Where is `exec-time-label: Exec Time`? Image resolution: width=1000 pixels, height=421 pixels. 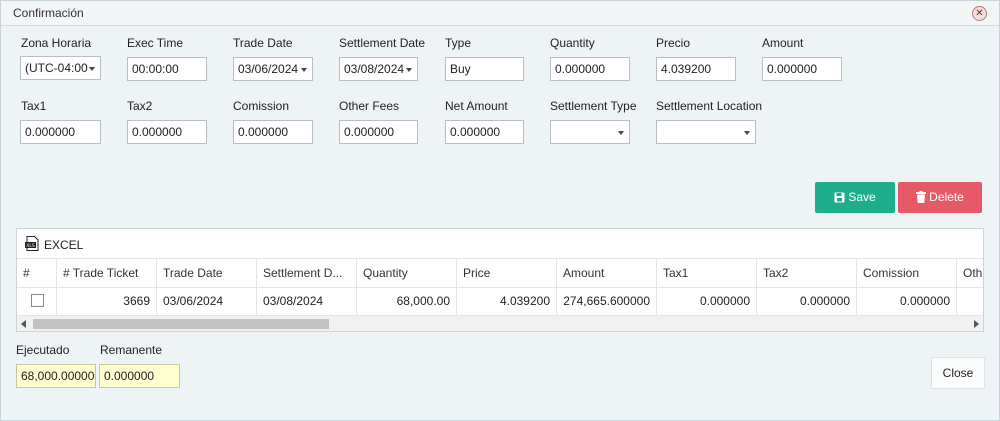
exec-time-label: Exec Time is located at coordinates (155, 43).